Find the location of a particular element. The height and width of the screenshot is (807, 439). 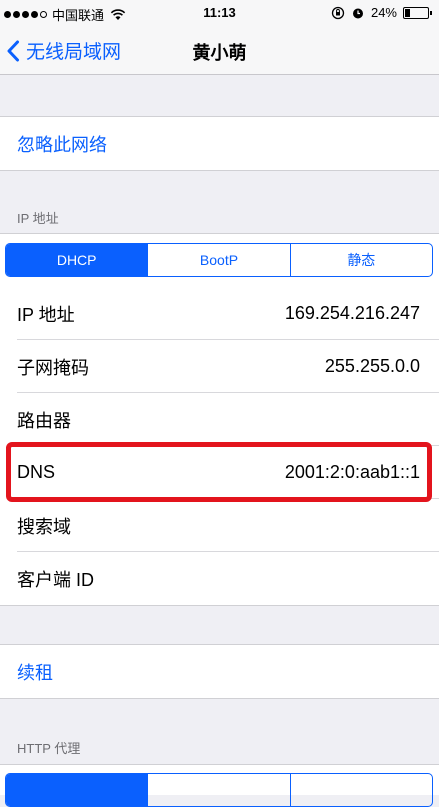

row-value: 169.254.216.247 is located at coordinates (352, 313).